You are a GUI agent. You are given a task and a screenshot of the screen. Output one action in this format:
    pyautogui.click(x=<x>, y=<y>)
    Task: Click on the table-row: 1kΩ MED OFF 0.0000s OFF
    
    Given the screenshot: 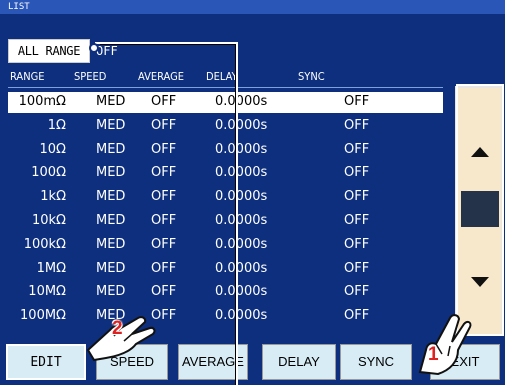 What is the action you would take?
    pyautogui.click(x=225, y=197)
    